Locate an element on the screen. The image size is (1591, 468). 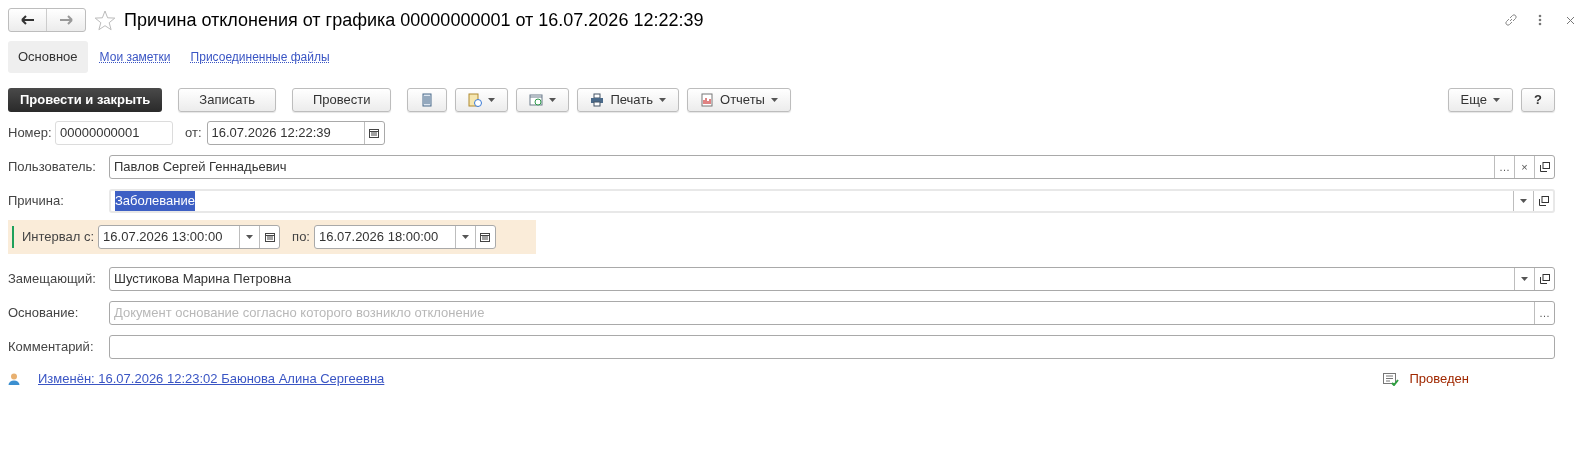
more-button: Еще is located at coordinates (1480, 100).